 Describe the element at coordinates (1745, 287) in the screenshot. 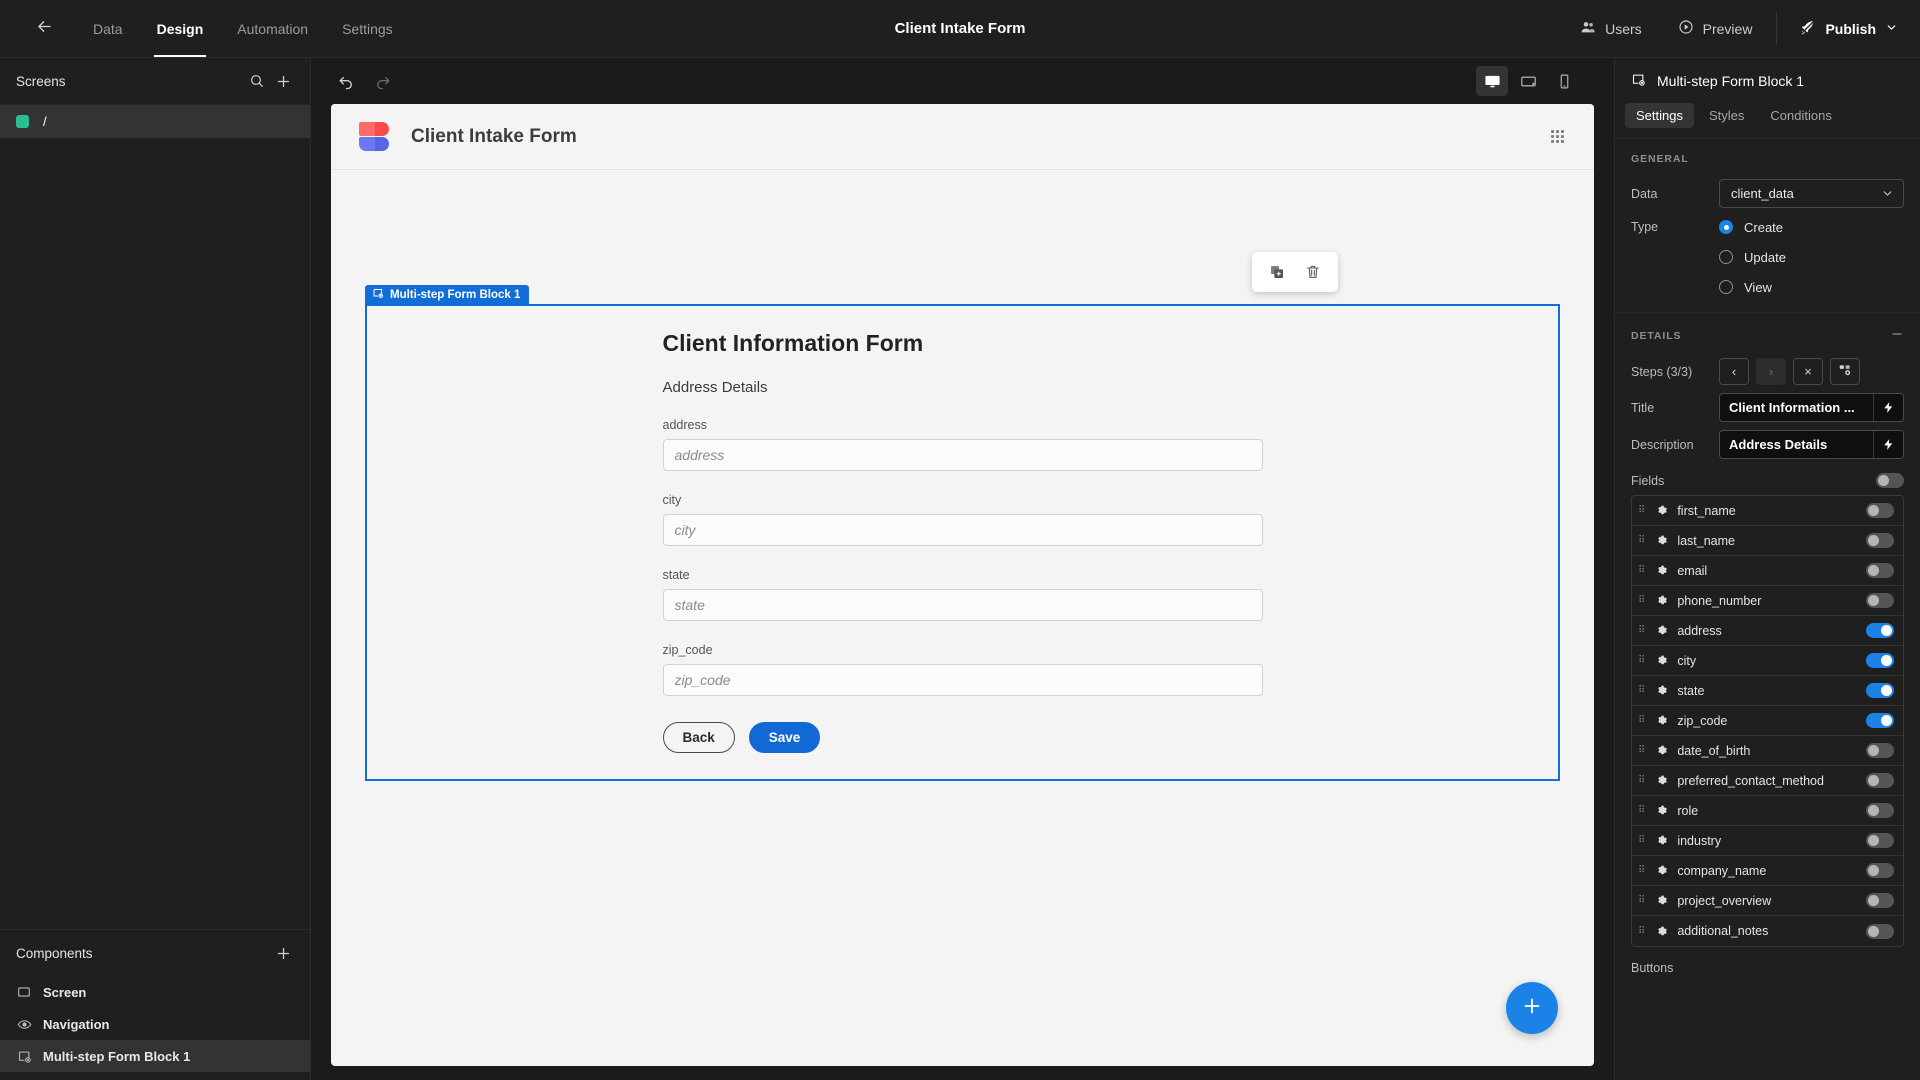

I see `type-radio-view: View` at that location.